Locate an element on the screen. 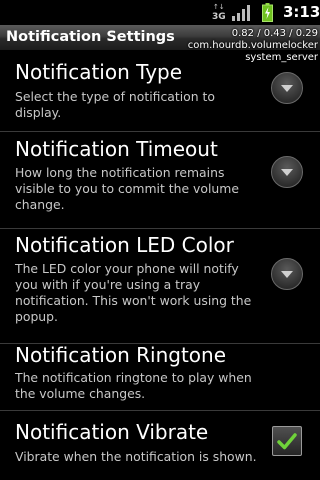 This screenshot has height=480, width=320. checkmark-icon is located at coordinates (287, 441).